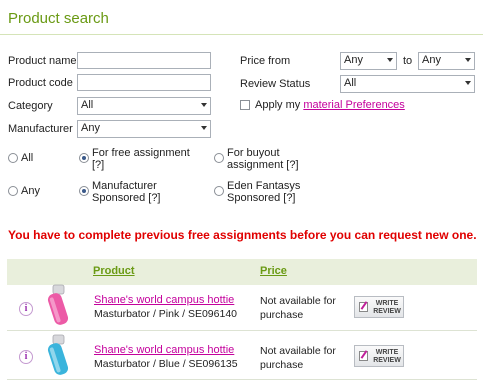 This screenshot has width=483, height=381. What do you see at coordinates (141, 159) in the screenshot?
I see `radio-free-assignment-label: For free assignment [?]` at bounding box center [141, 159].